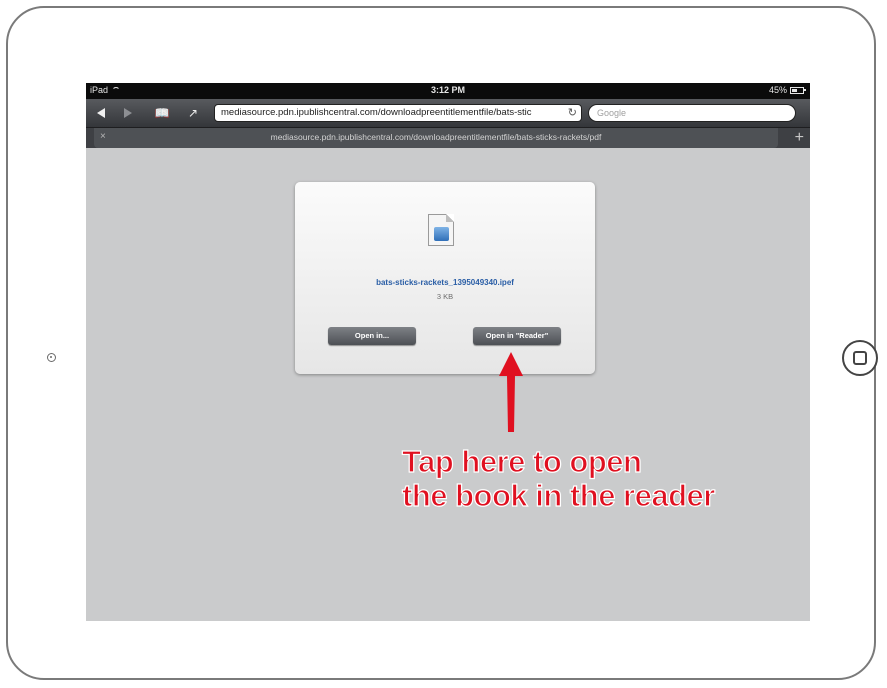 The width and height of the screenshot is (887, 688). Describe the element at coordinates (558, 495) in the screenshot. I see `annotation-line-2: the book in the reader` at that location.